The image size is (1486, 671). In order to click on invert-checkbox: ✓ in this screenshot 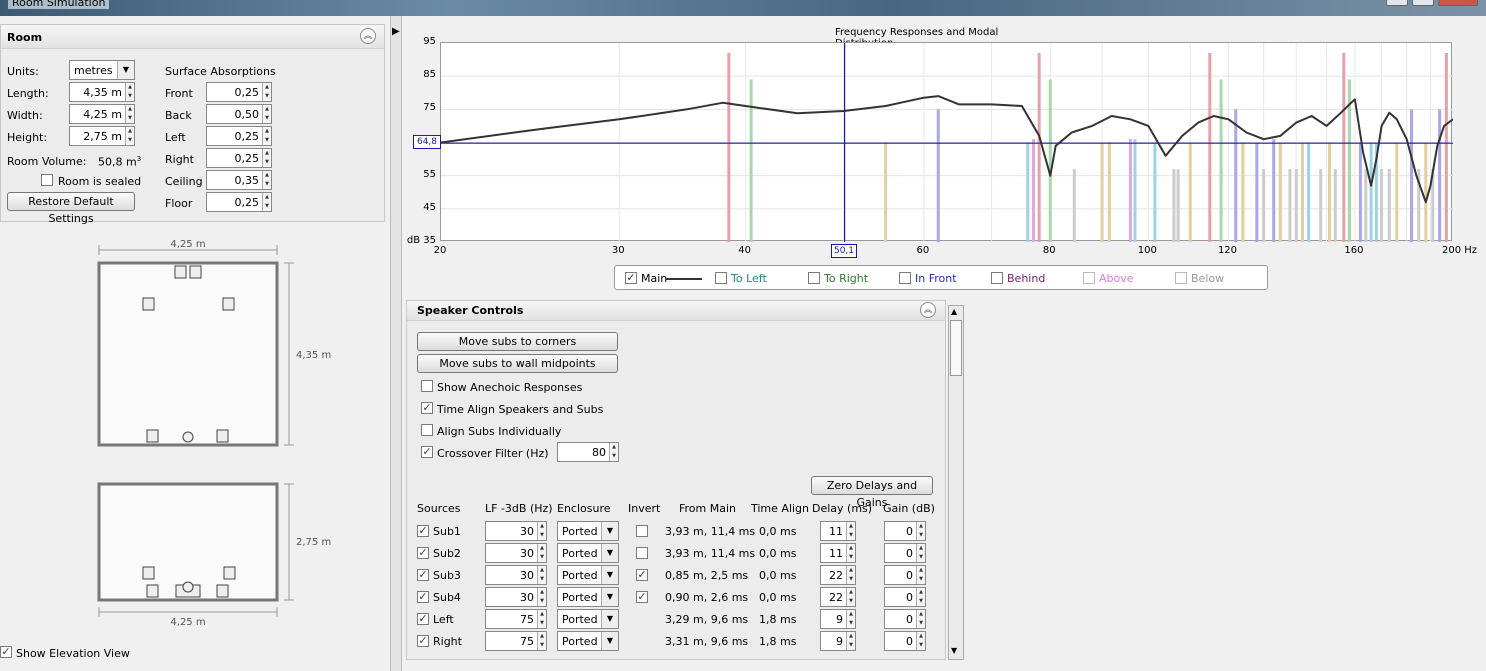, I will do `click(642, 575)`.